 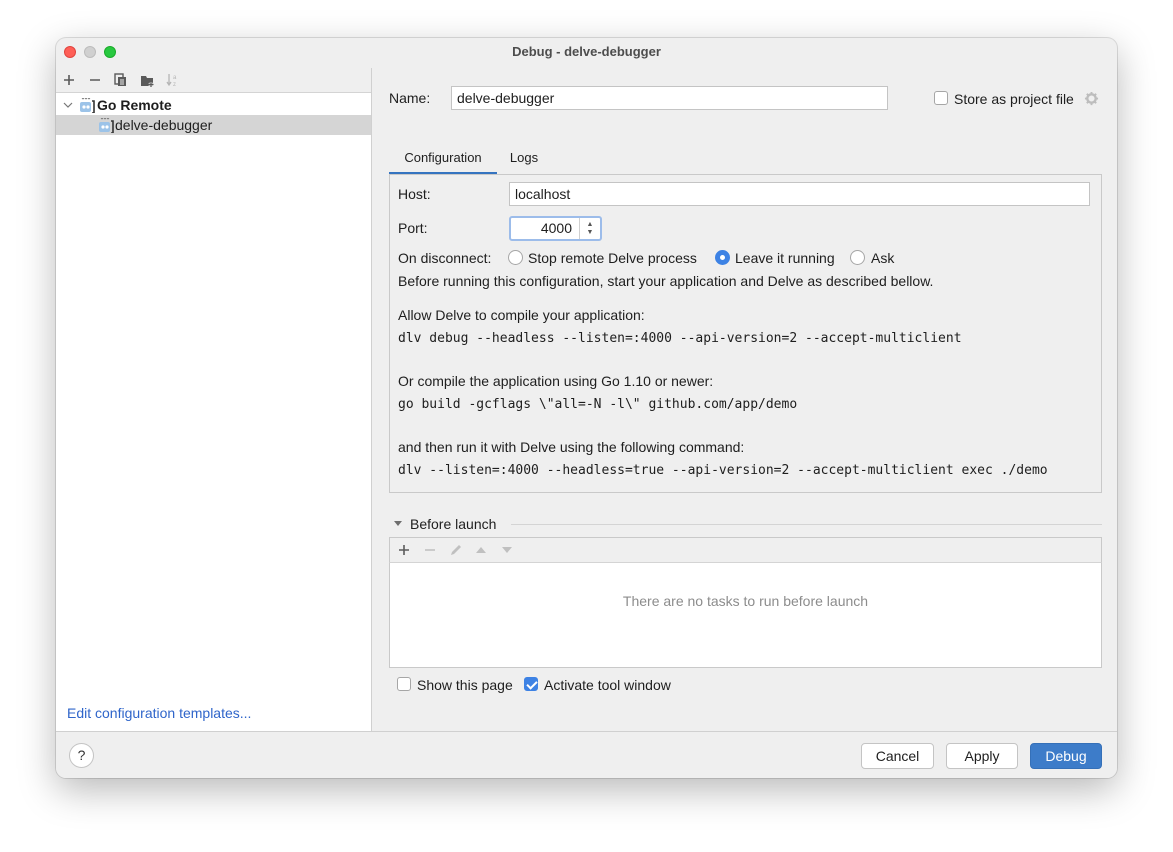 I want to click on sort-icon: az, so click(x=171, y=80).